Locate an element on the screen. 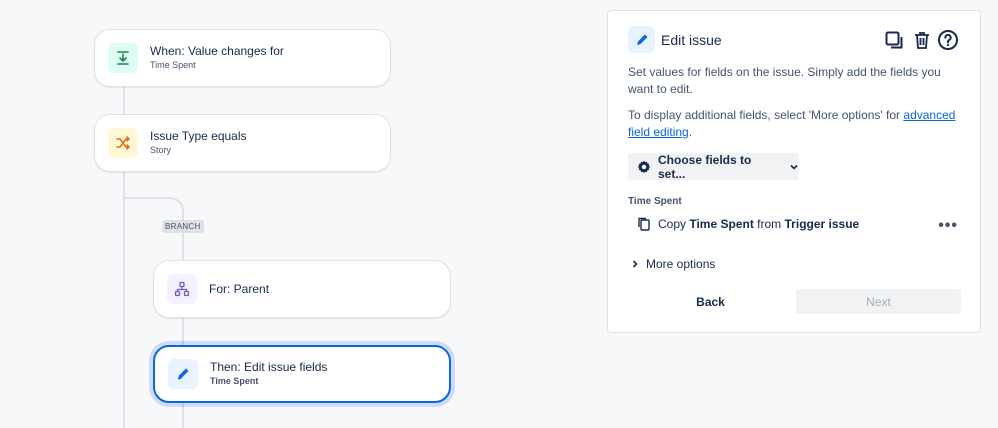 The width and height of the screenshot is (998, 428). action-title: Then: Edit issue fields is located at coordinates (269, 367).